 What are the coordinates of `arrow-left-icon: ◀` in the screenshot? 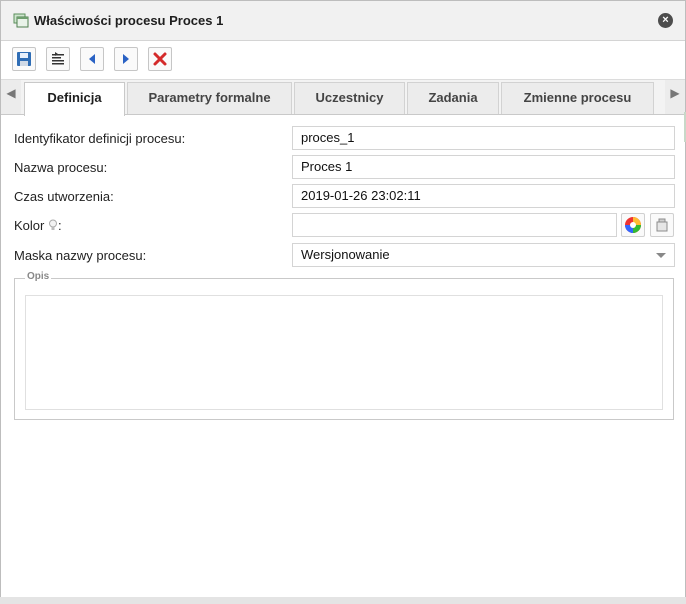 It's located at (11, 93).